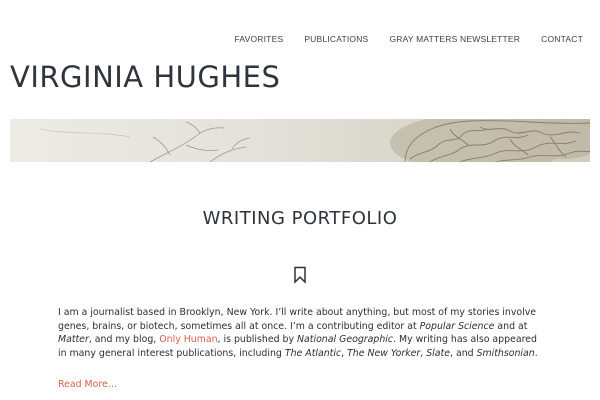 The width and height of the screenshot is (600, 400). Describe the element at coordinates (124, 340) in the screenshot. I see `intro-text: , and my blog,` at that location.